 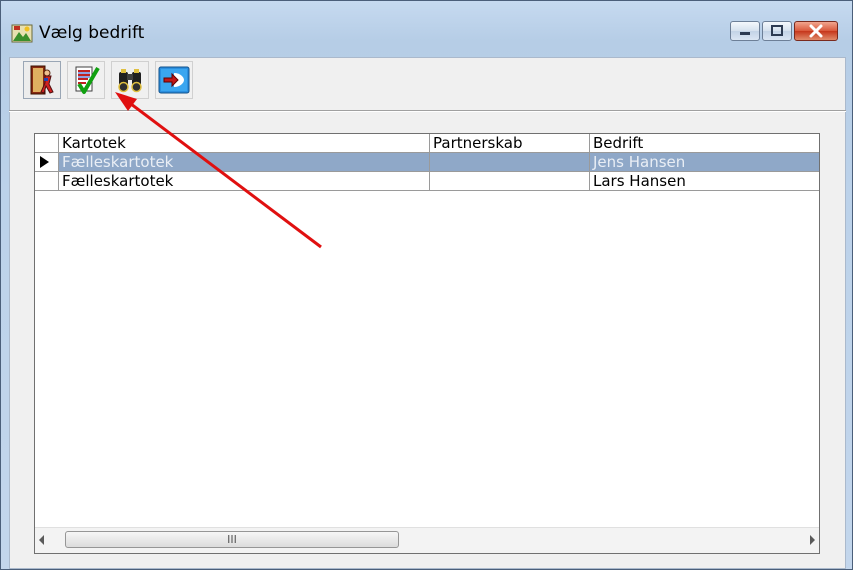 I want to click on checklist-icon, so click(x=87, y=80).